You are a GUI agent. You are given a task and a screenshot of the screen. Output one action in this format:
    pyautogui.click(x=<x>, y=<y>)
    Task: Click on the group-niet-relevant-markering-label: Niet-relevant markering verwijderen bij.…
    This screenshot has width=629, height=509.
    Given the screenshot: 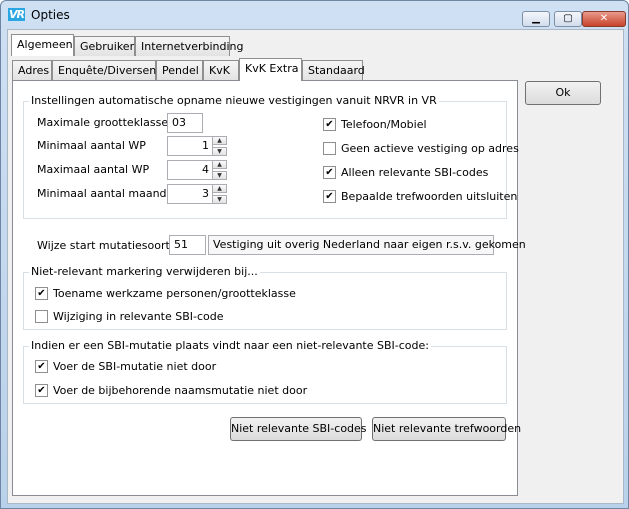 What is the action you would take?
    pyautogui.click(x=144, y=271)
    